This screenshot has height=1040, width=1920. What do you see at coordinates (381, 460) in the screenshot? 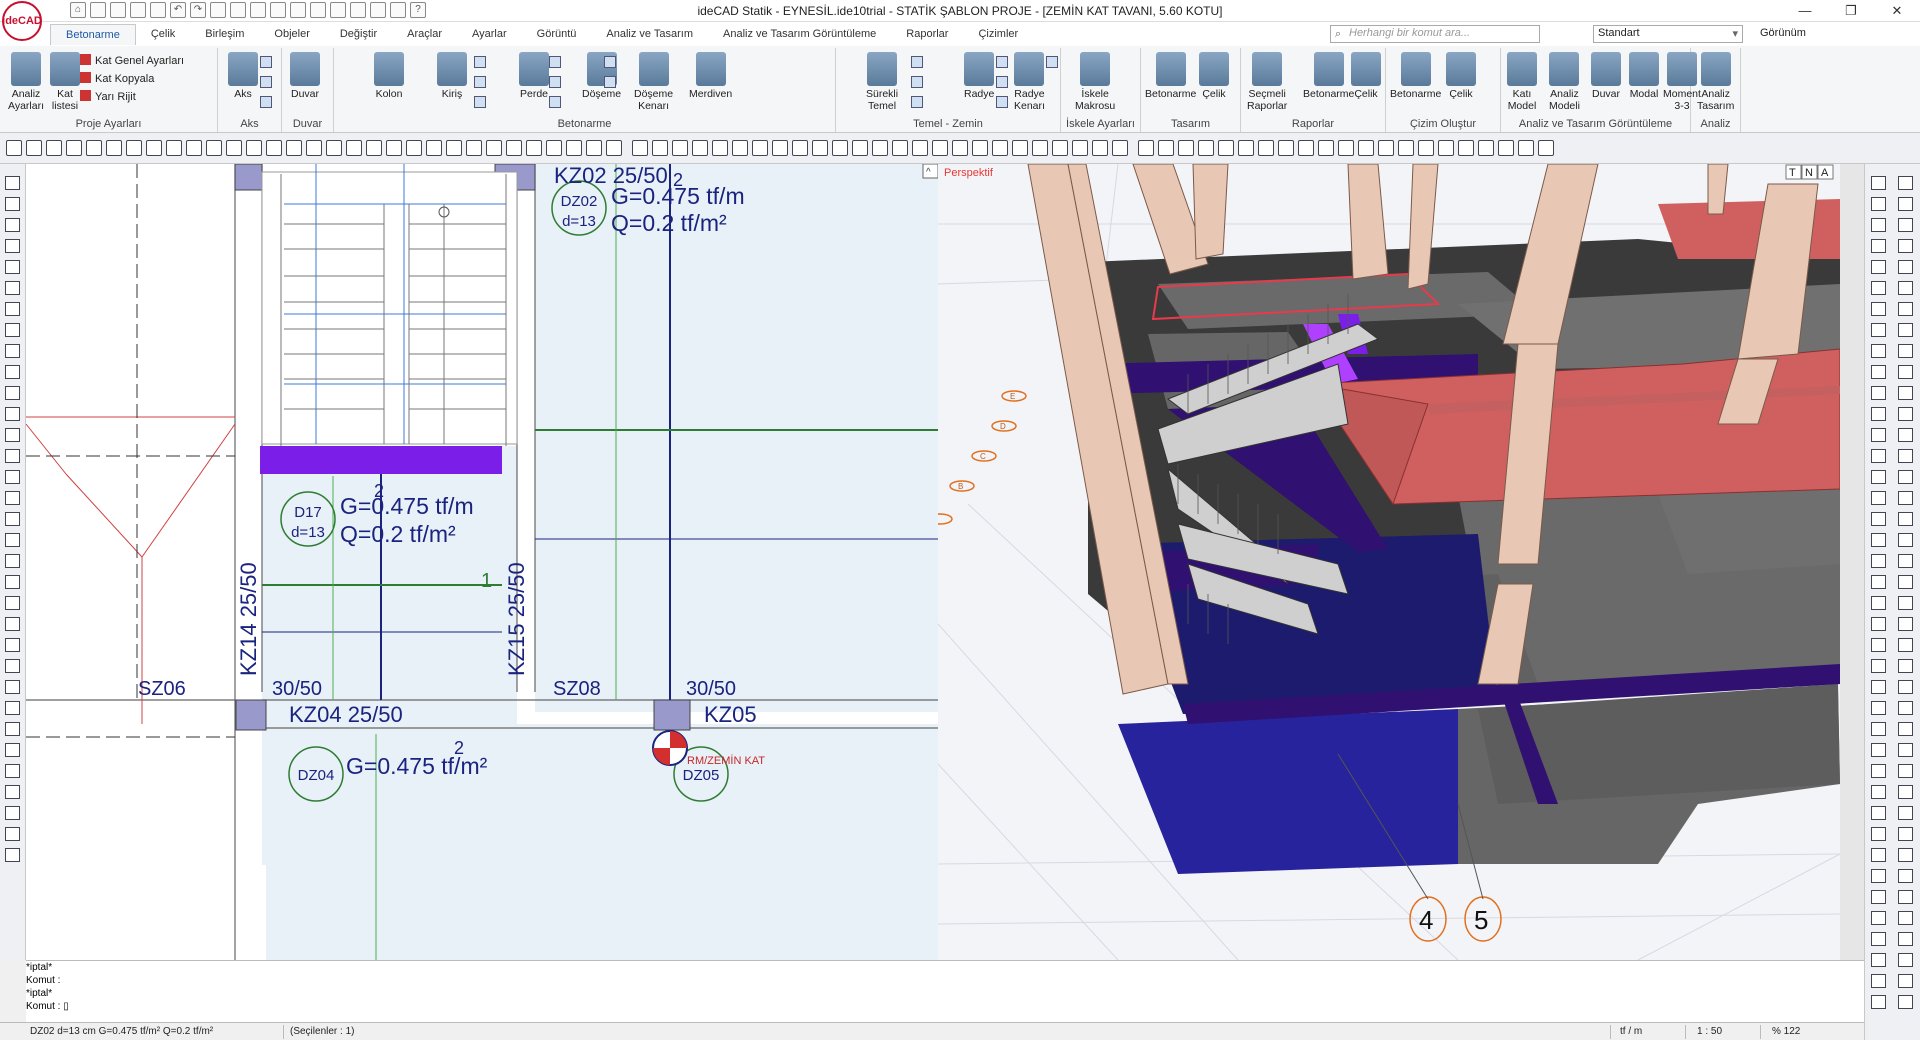
I see `selected-stair-landing` at bounding box center [381, 460].